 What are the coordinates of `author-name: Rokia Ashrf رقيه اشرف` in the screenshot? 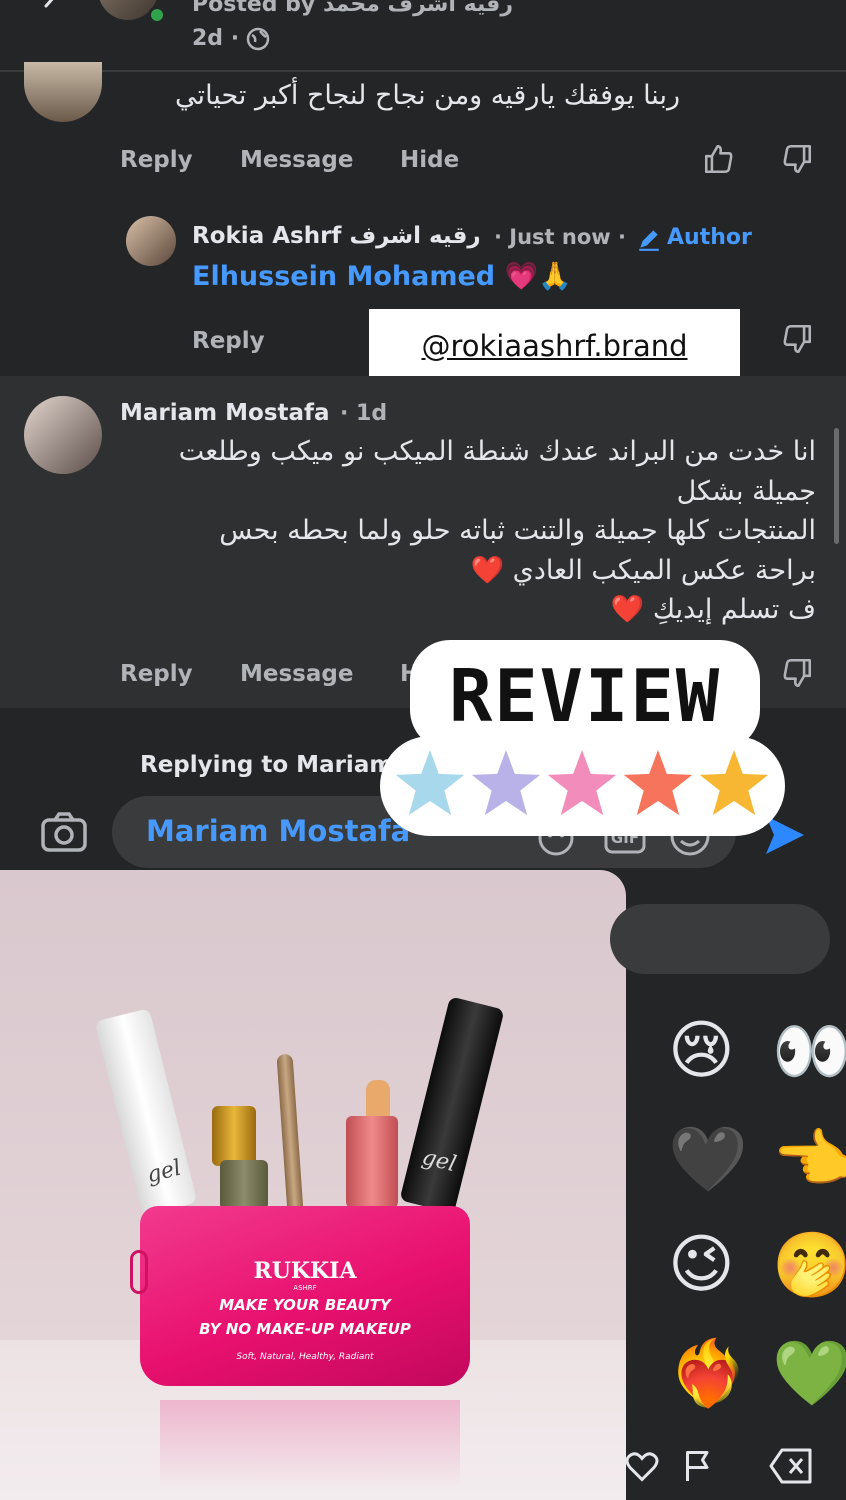 It's located at (336, 236).